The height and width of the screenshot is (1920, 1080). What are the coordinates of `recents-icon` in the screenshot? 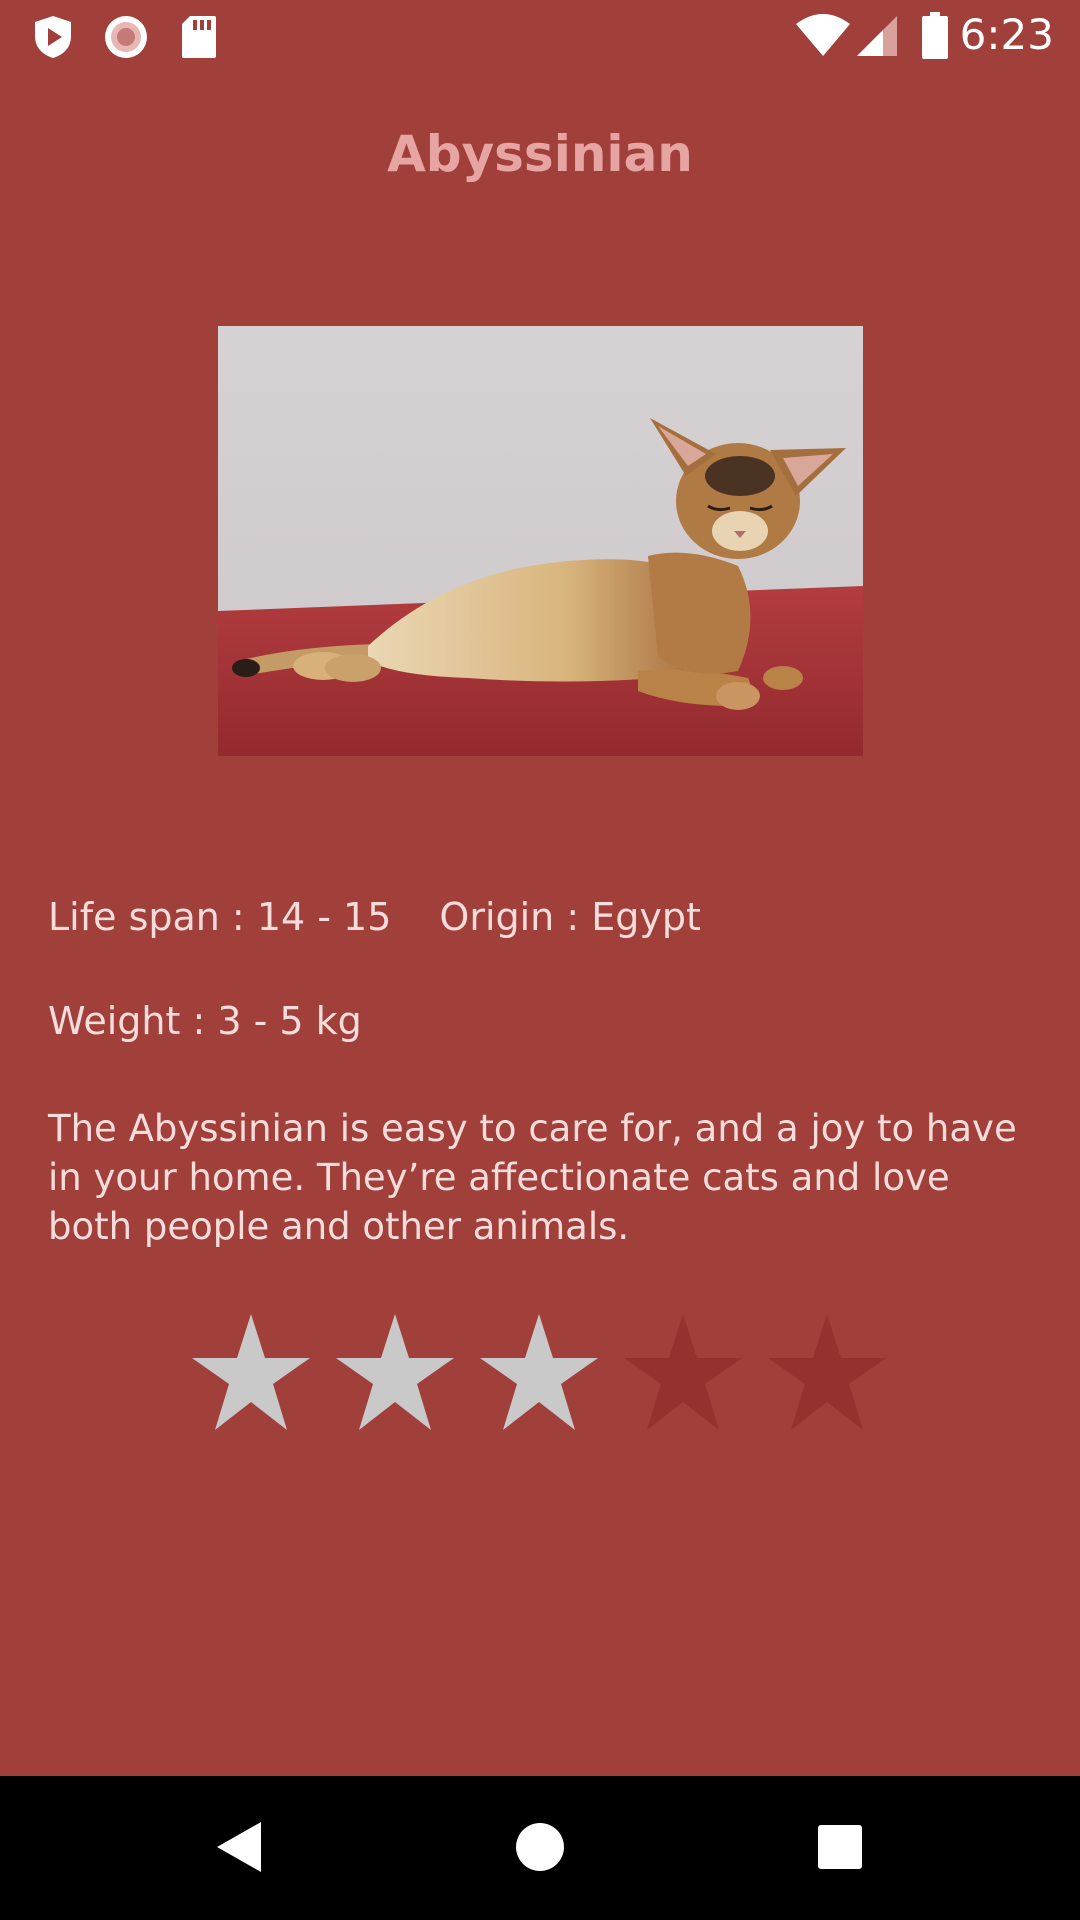 It's located at (840, 1847).